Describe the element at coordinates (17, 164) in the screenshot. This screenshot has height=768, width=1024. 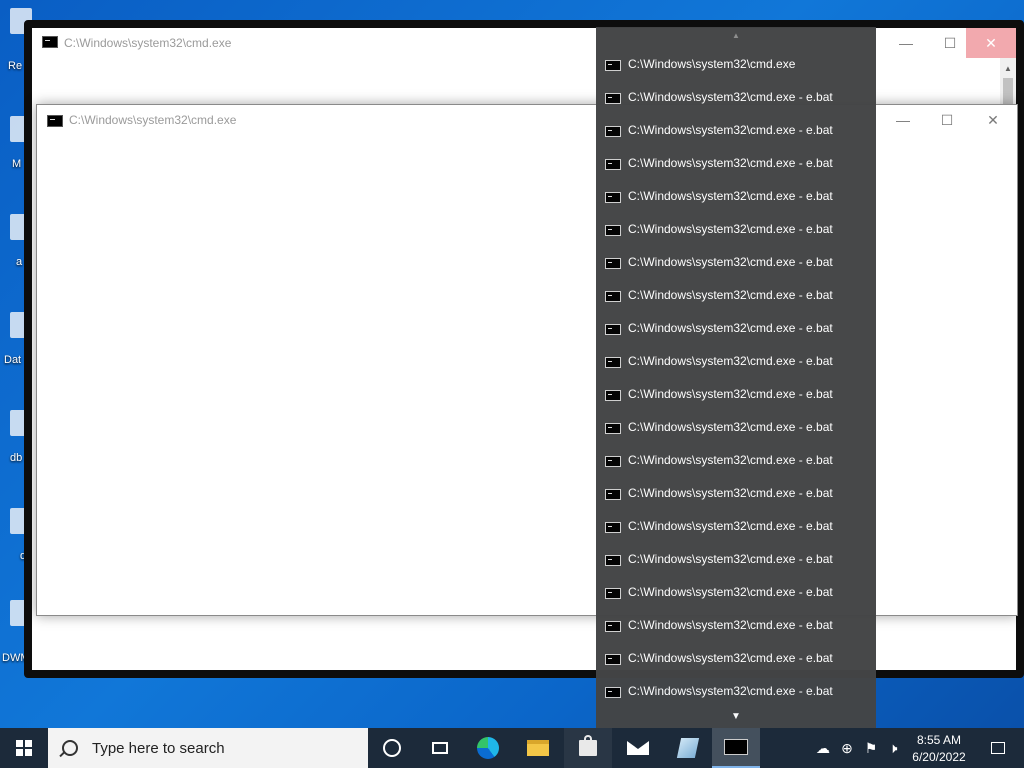
I see `desktop-icon-label: M` at that location.